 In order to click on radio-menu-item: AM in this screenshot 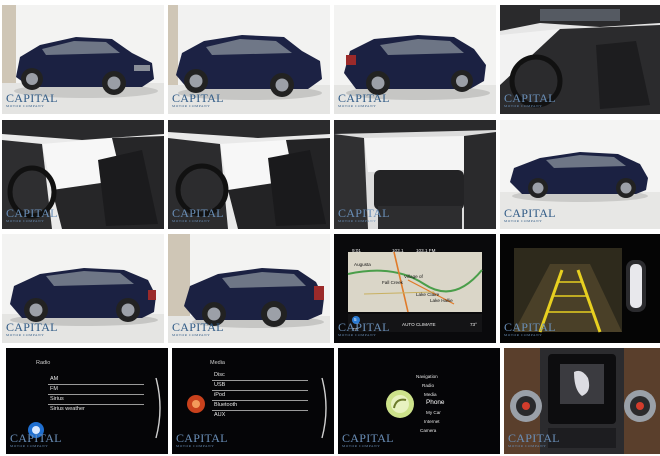, I will do `click(54, 379)`.